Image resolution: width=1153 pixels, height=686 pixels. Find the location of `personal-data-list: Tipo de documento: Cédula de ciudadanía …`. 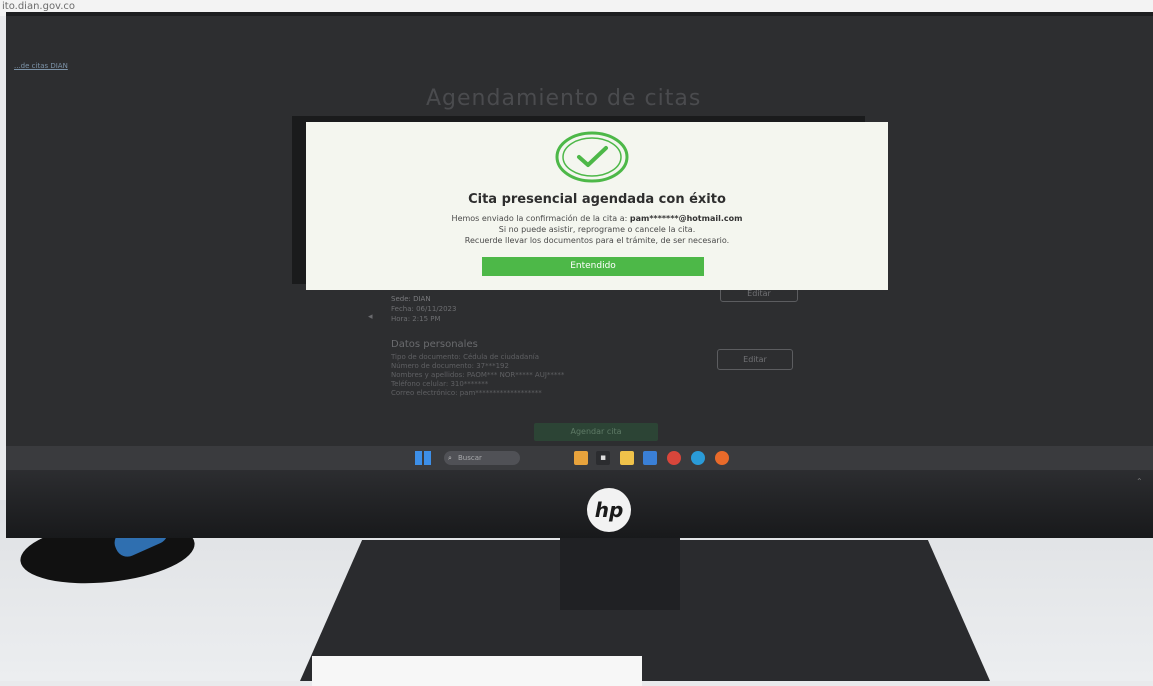

personal-data-list: Tipo de documento: Cédula de ciudadanía … is located at coordinates (477, 375).